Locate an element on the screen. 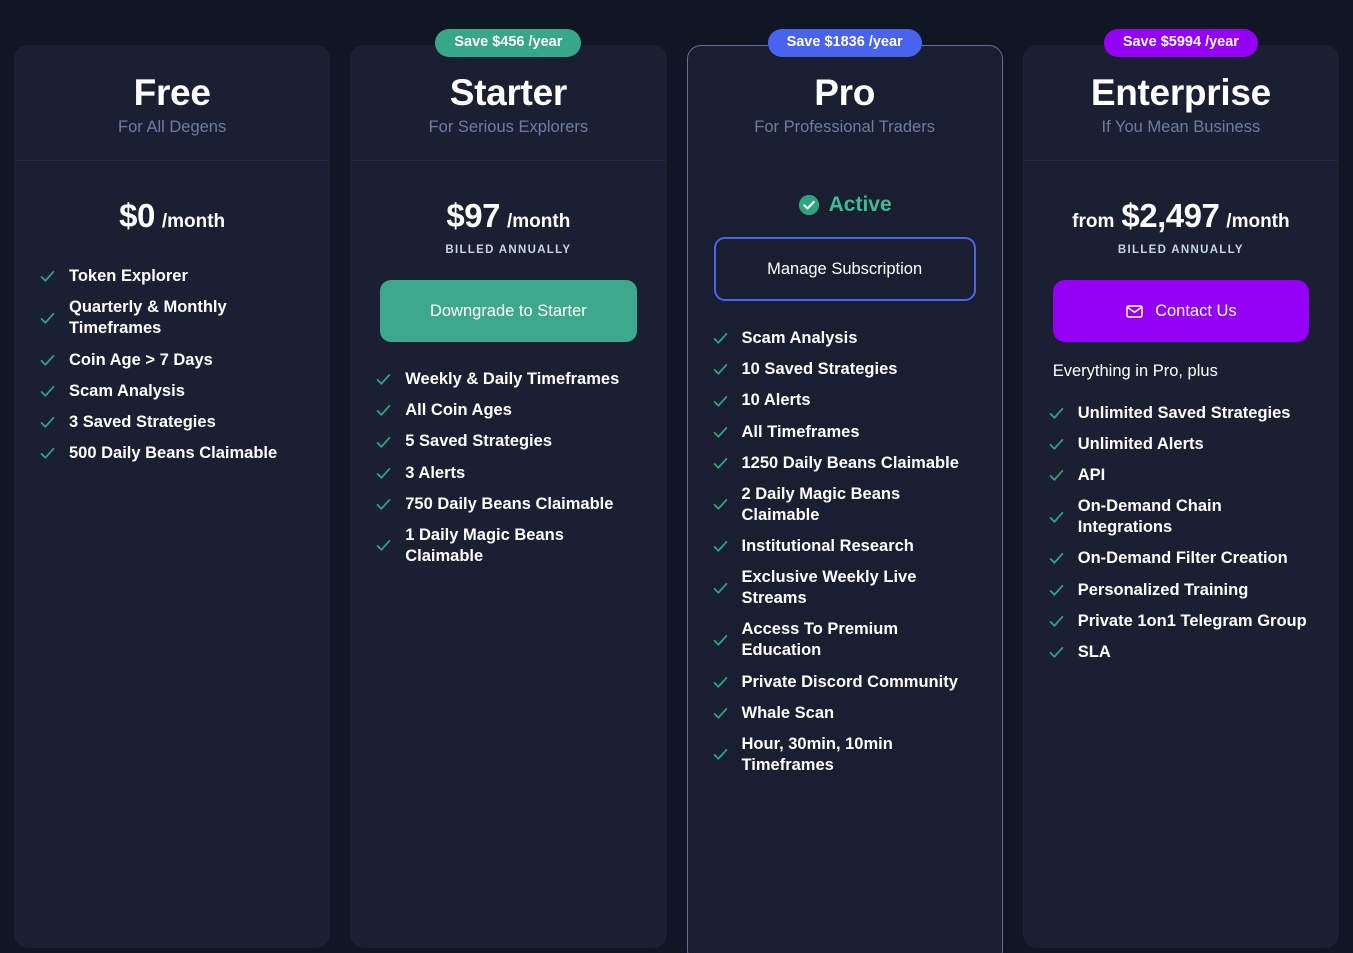  feature-label: Institutional Research is located at coordinates (827, 546).